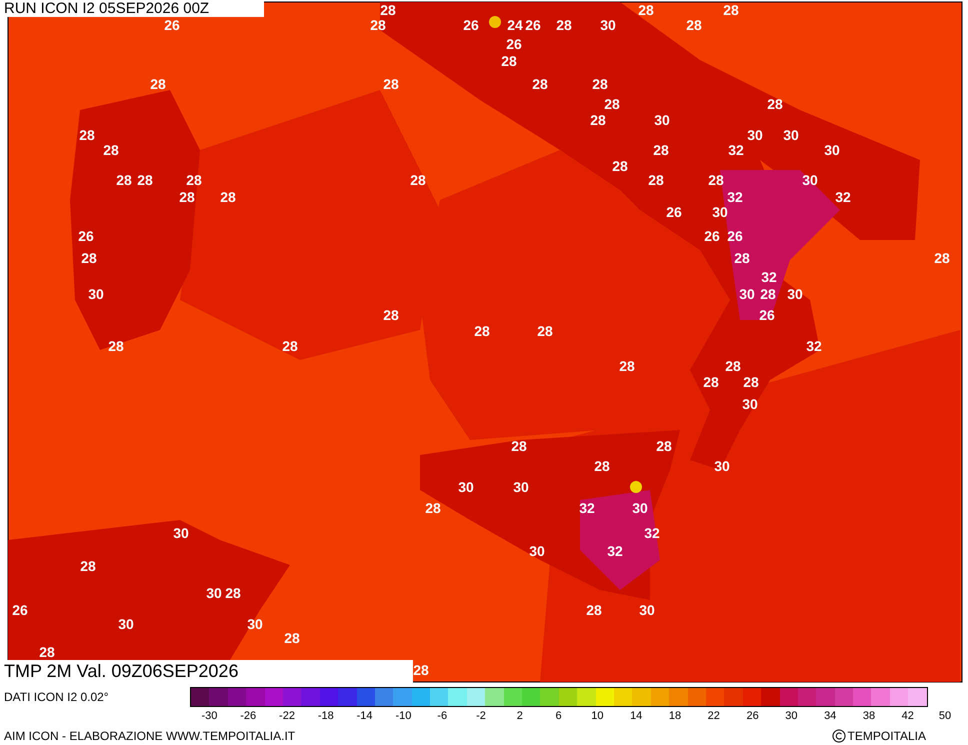 Image resolution: width=968 pixels, height=745 pixels. Describe the element at coordinates (945, 716) in the screenshot. I see `scale-label: 50` at that location.